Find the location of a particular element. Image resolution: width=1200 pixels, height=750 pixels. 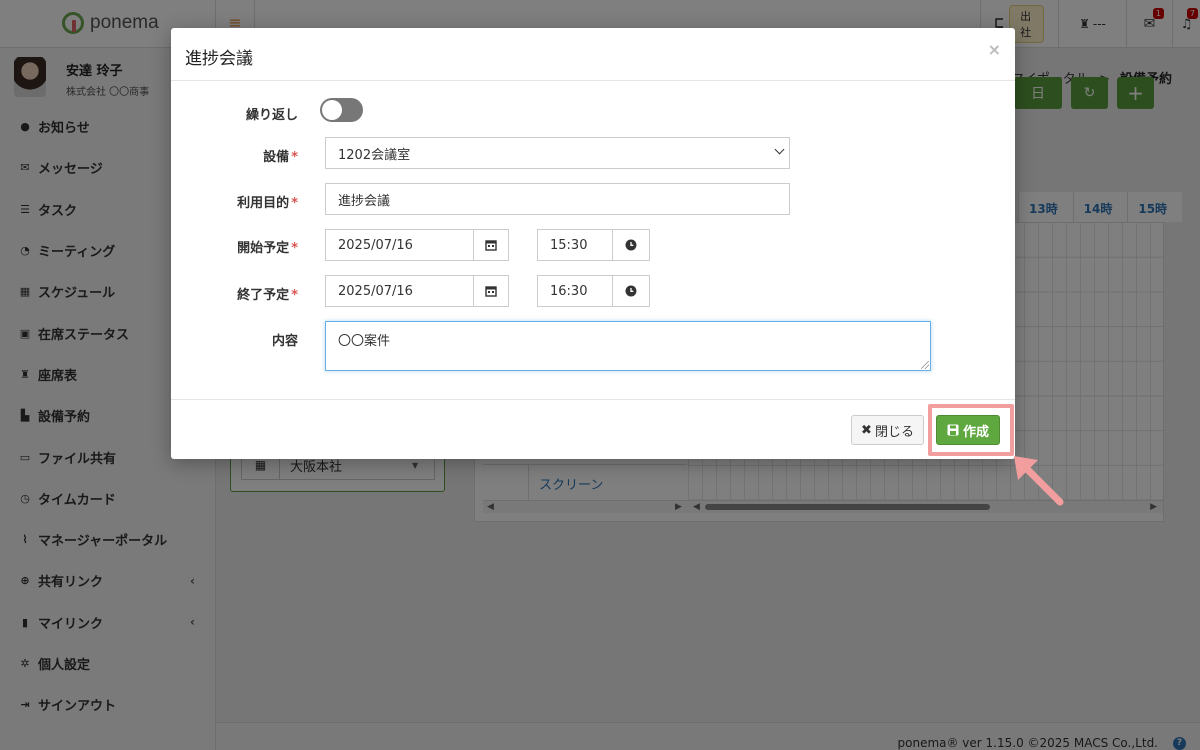

start-time-value: 15:30 is located at coordinates (569, 245).